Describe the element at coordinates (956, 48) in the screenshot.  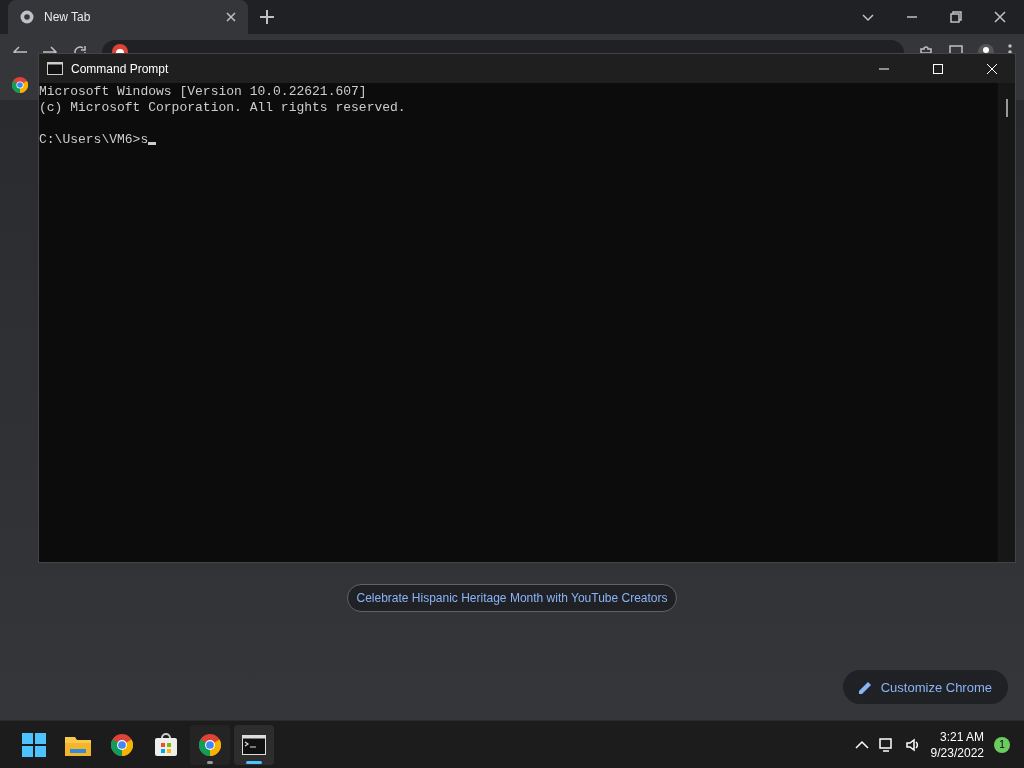
I see `sidebar-icon` at that location.